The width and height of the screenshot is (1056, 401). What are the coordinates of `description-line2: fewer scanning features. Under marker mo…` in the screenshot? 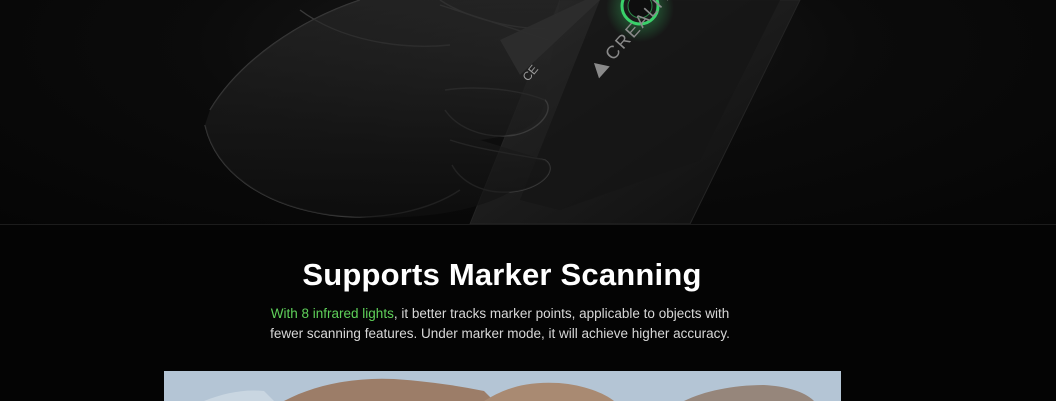 It's located at (500, 333).